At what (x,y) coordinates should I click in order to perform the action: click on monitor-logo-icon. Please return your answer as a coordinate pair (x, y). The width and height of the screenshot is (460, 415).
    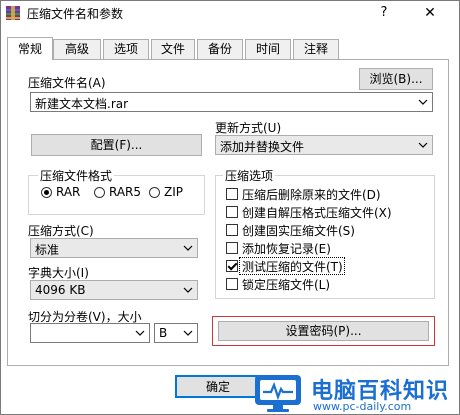
    Looking at the image, I should click on (278, 393).